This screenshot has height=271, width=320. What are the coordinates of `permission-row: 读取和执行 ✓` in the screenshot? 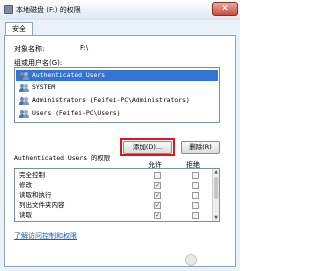 It's located at (117, 195).